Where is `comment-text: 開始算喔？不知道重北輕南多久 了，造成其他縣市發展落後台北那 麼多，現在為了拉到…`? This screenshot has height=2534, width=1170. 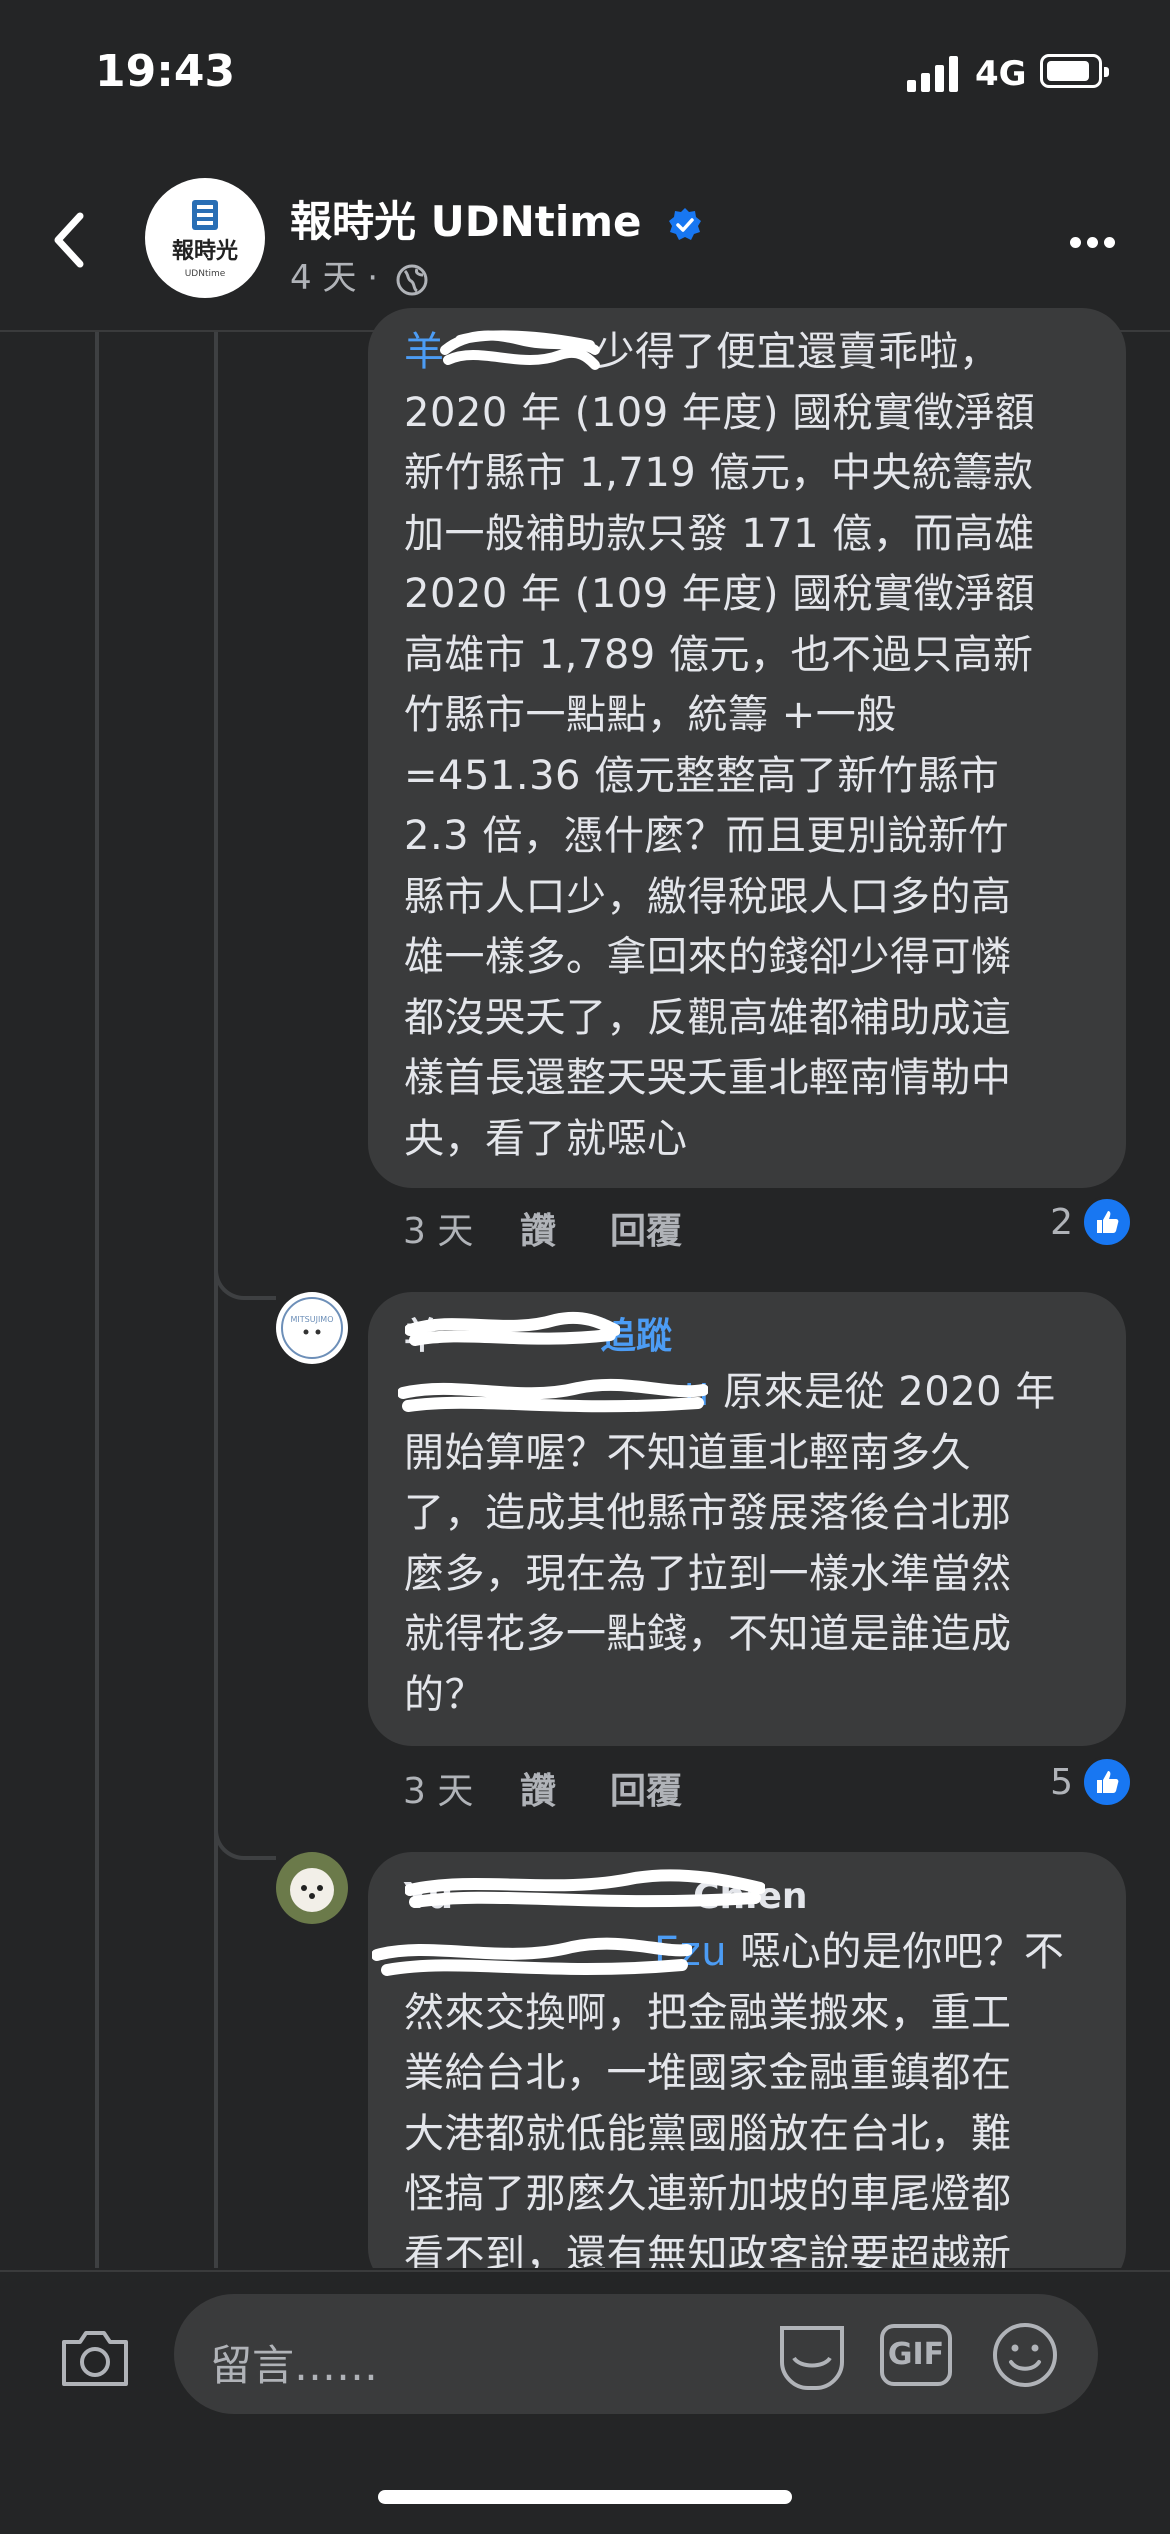 comment-text: 開始算喔？不知道重北輕南多久 了，造成其他縣市發展落後台北那 麼多，現在為了拉到… is located at coordinates (708, 1573).